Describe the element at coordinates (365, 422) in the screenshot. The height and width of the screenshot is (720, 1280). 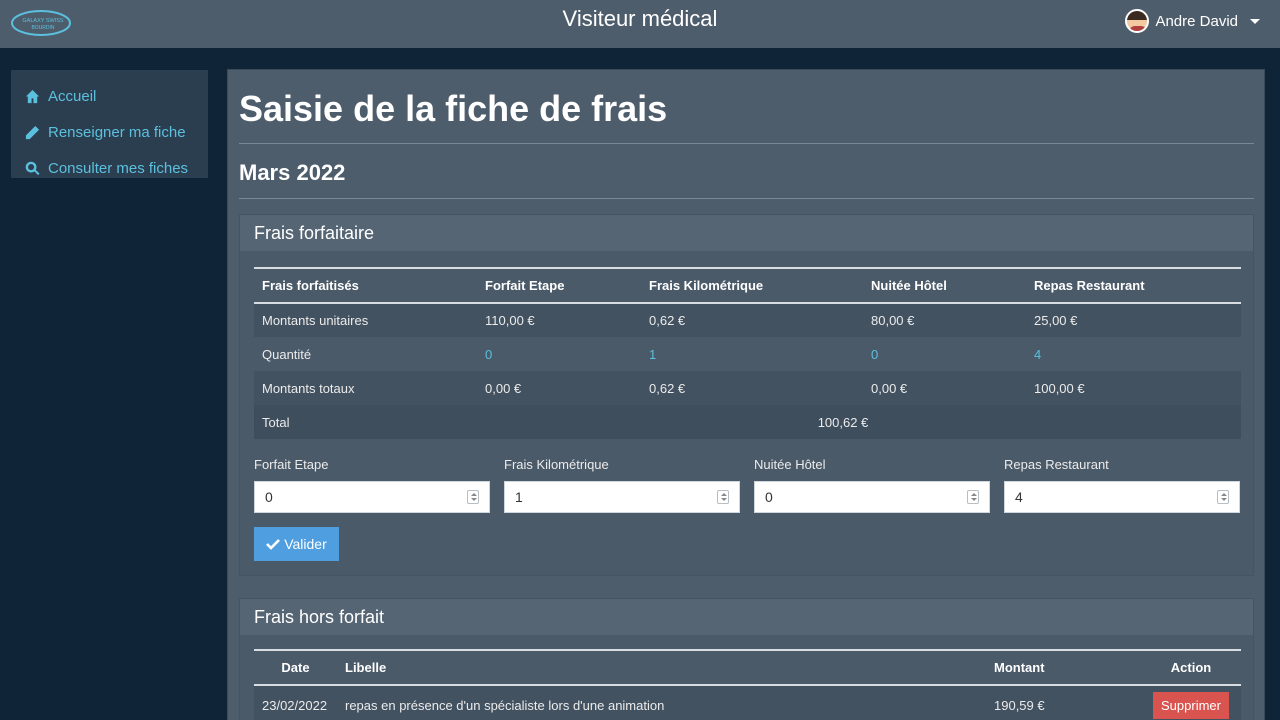
I see `total-label: Total` at that location.